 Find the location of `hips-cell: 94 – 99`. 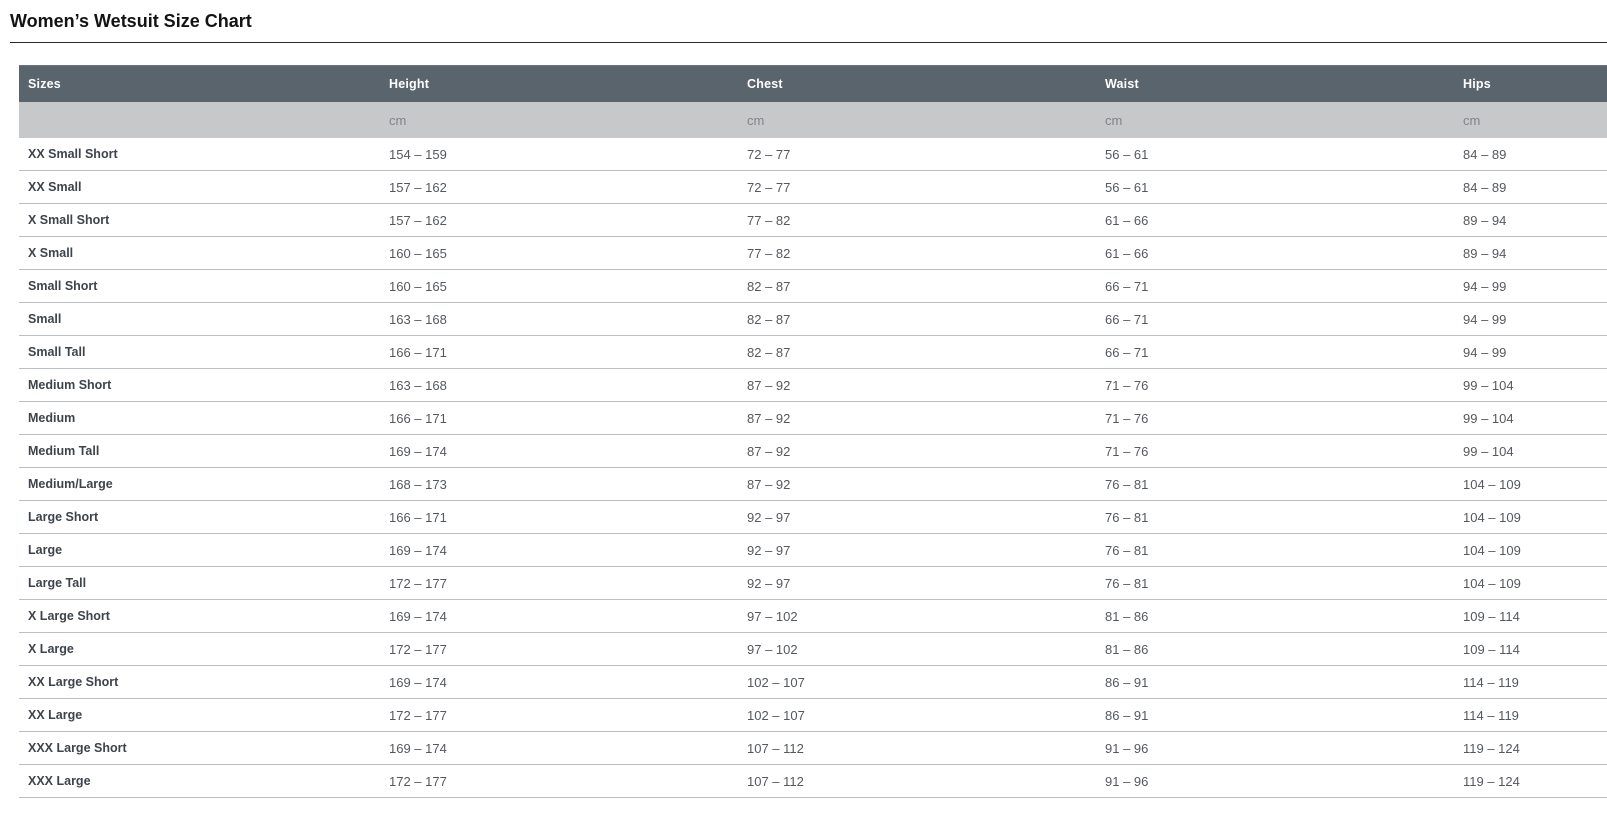

hips-cell: 94 – 99 is located at coordinates (1530, 286).